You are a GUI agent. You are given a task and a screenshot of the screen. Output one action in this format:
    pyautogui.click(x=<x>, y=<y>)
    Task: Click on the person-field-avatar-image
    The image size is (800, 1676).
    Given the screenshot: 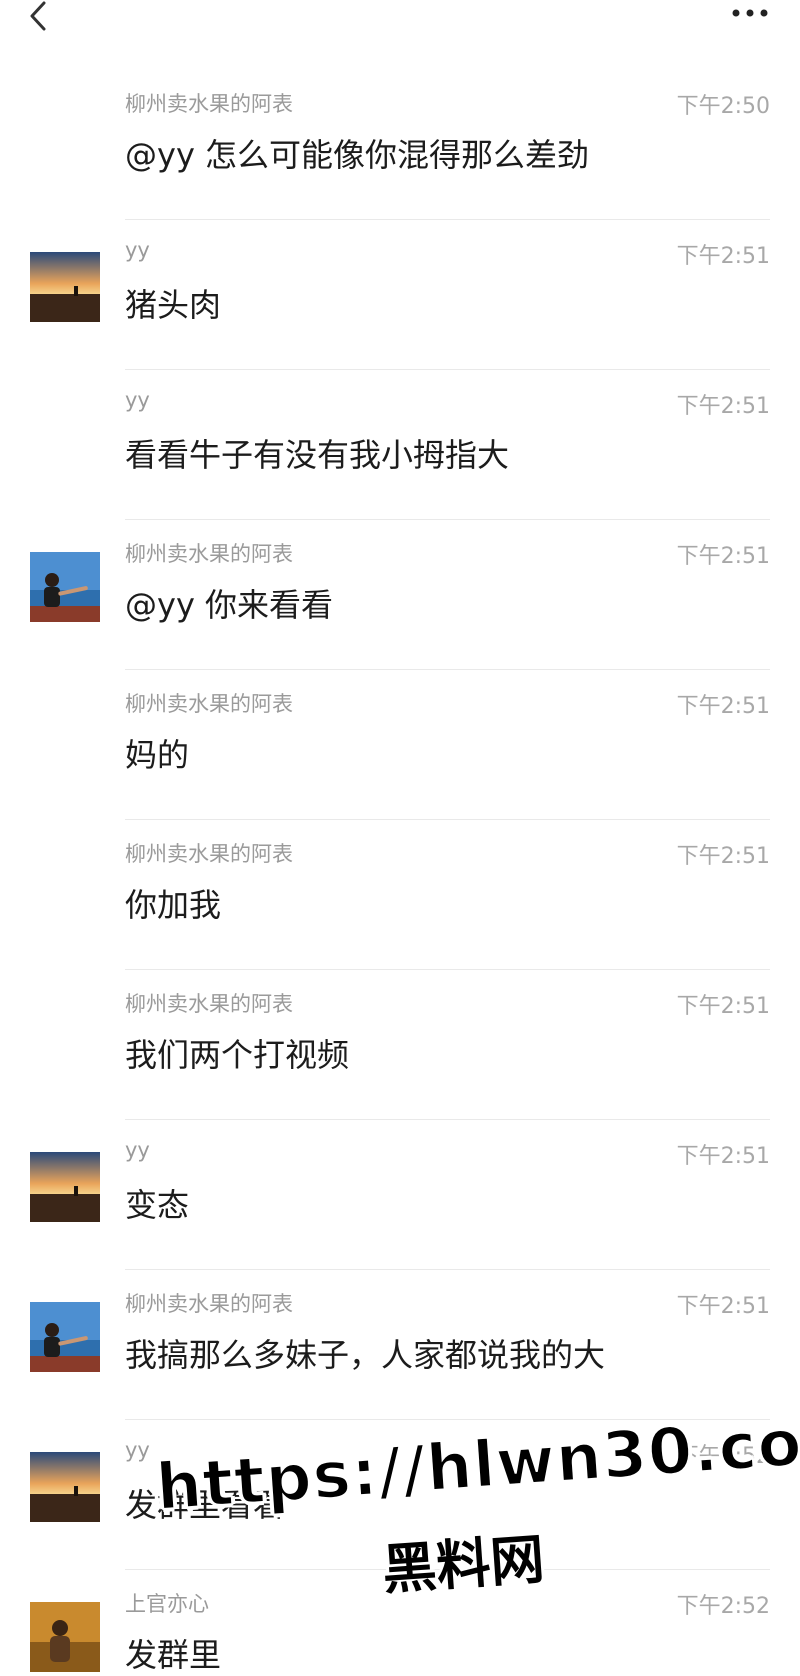 What is the action you would take?
    pyautogui.click(x=65, y=1637)
    